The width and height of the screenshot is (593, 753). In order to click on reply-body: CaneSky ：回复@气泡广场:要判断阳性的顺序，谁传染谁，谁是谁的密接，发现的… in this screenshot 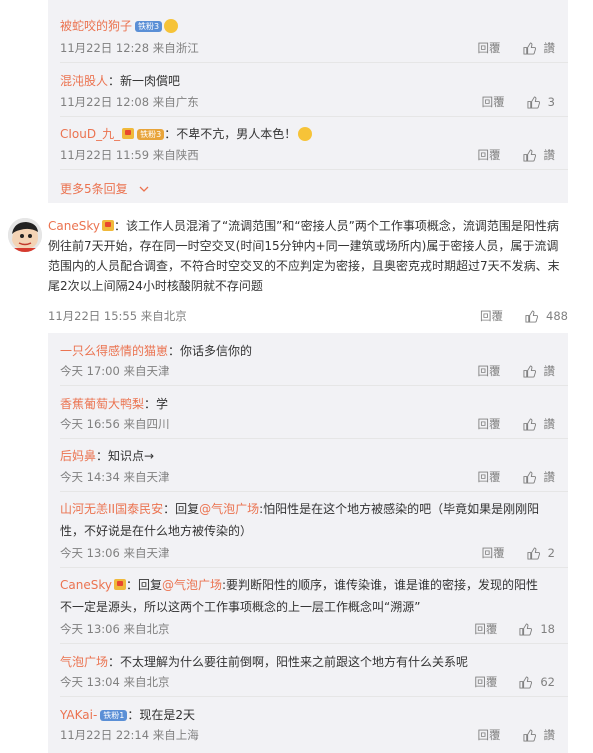, I will do `click(305, 596)`.